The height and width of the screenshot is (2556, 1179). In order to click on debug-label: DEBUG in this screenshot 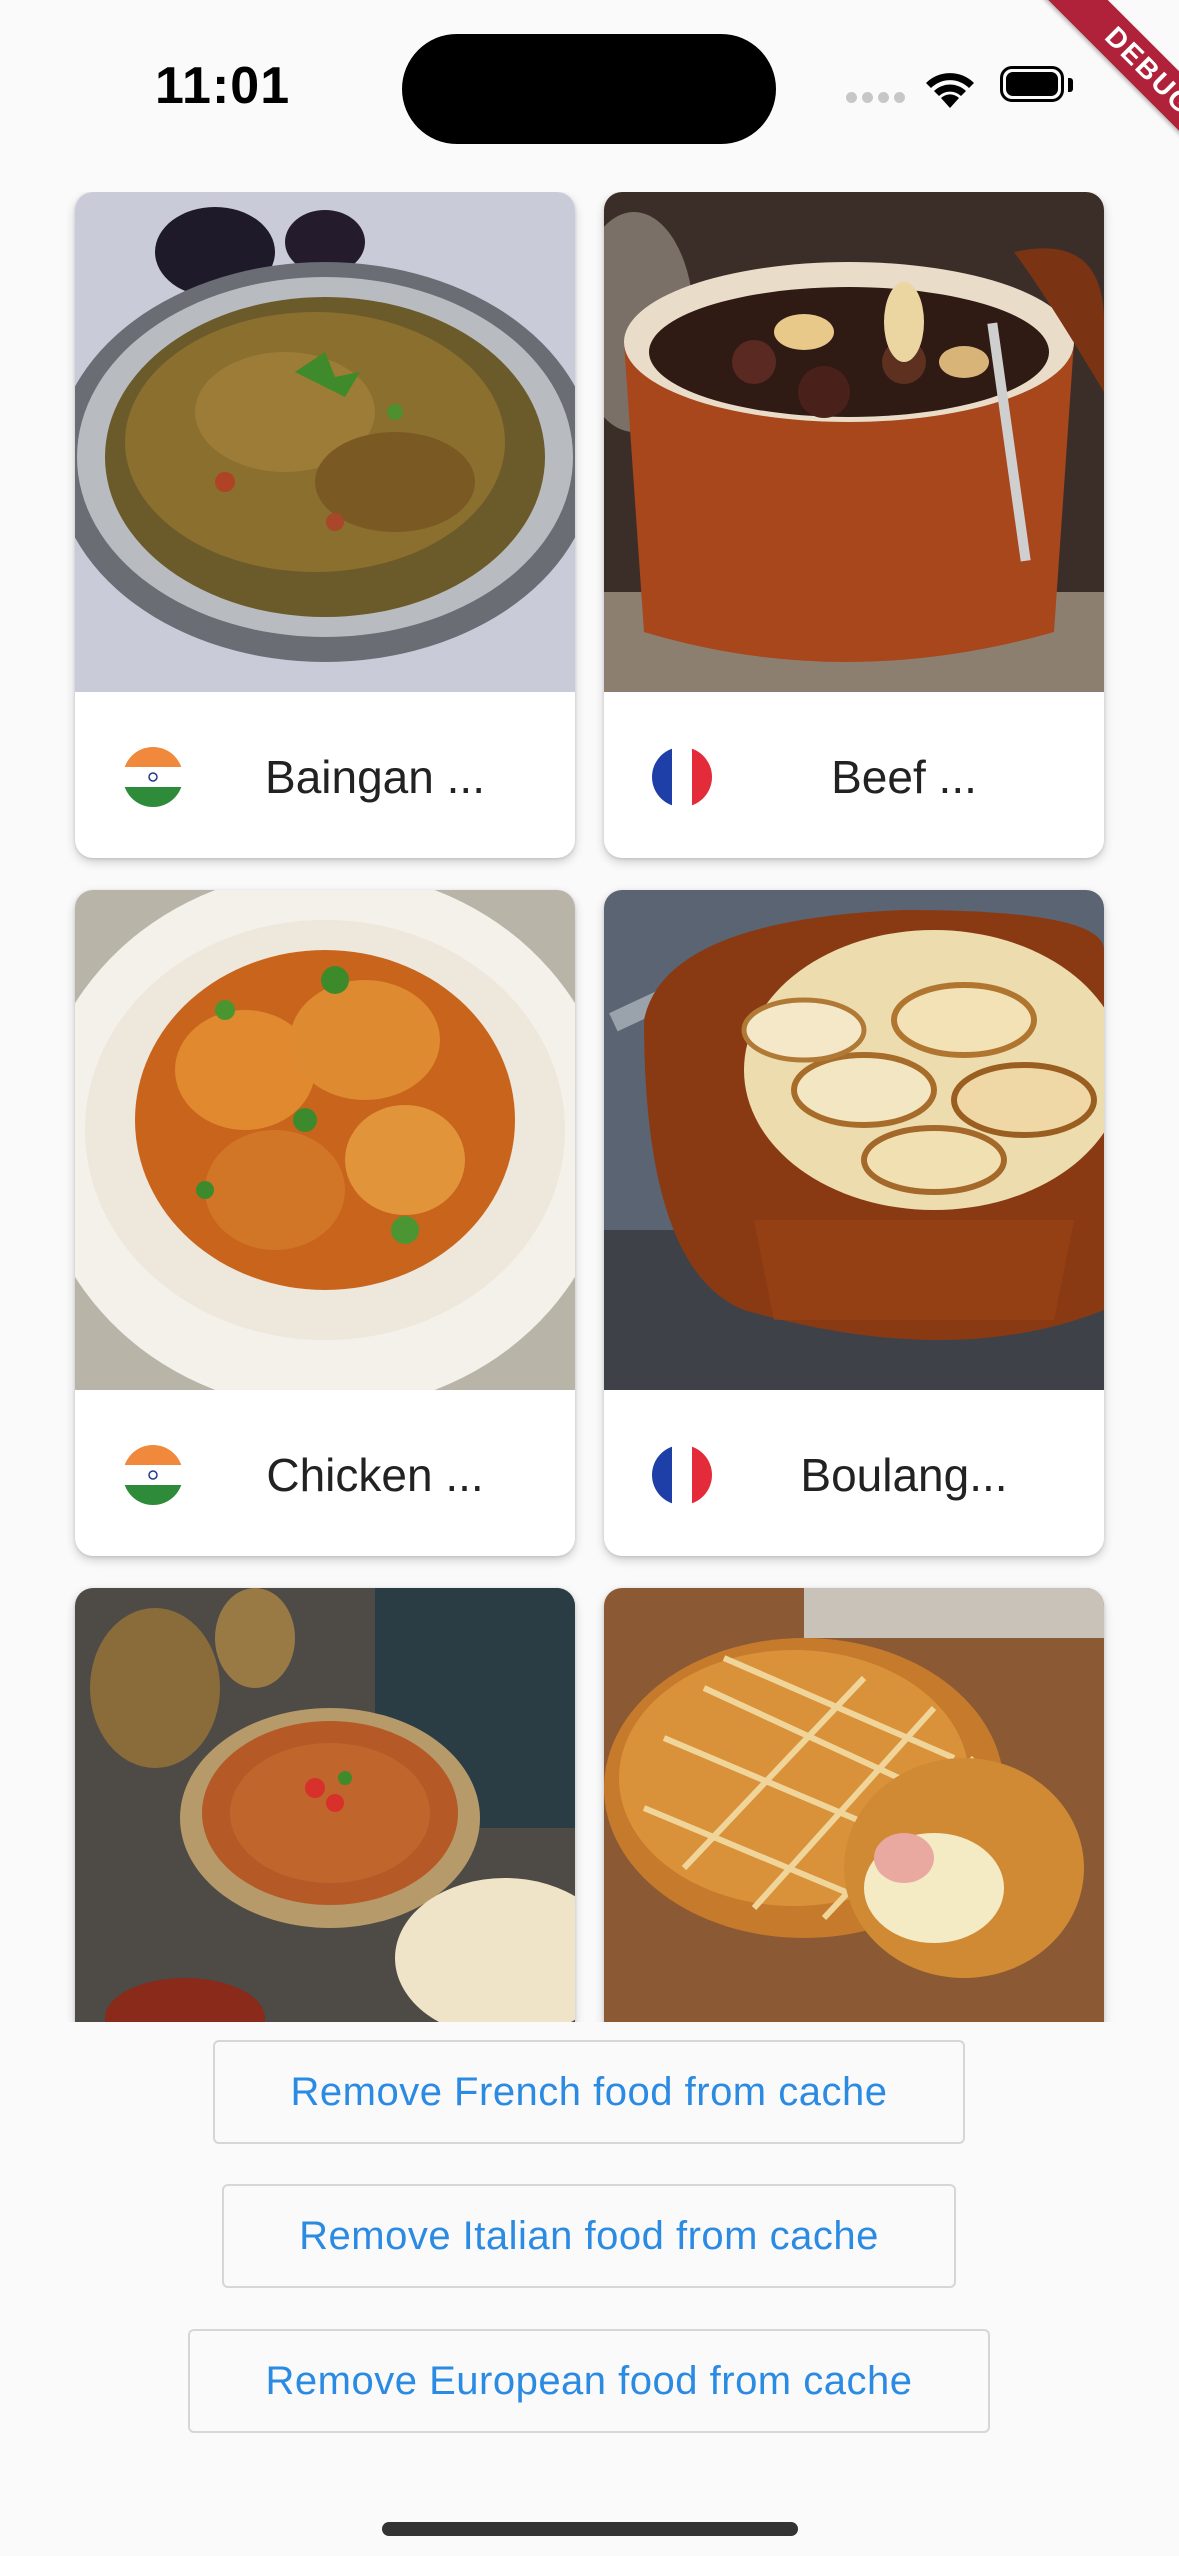, I will do `click(1110, 89)`.